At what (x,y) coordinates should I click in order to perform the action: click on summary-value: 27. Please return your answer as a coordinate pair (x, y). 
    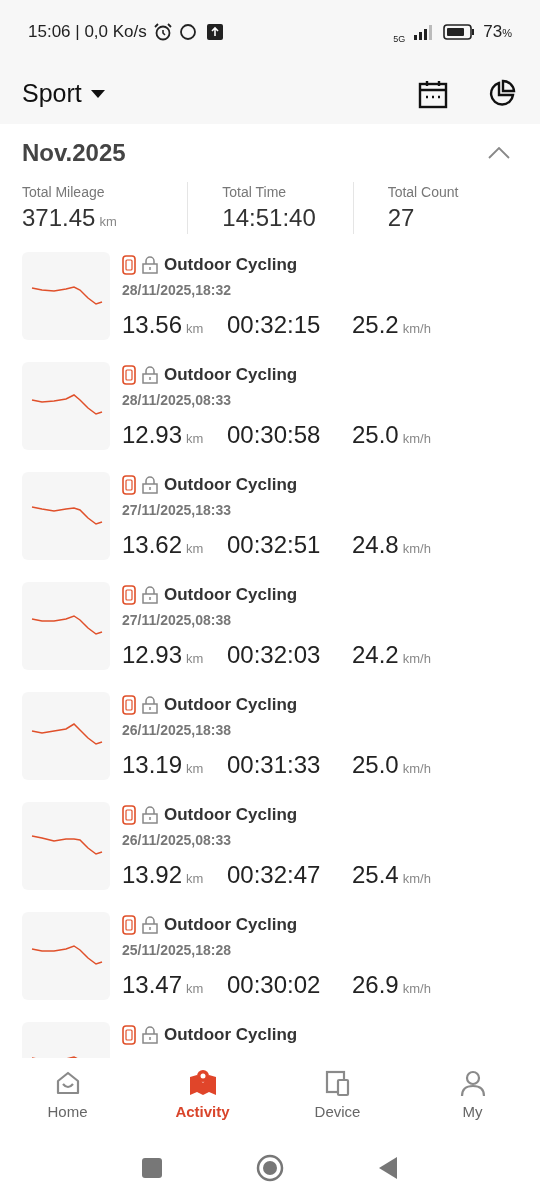
    Looking at the image, I should click on (401, 218).